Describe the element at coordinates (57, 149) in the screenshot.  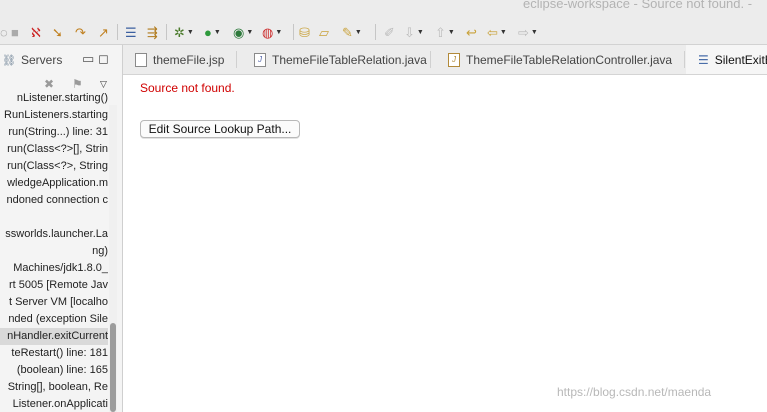
I see `stack-frame-label: run(Class<?>[], Strin` at that location.